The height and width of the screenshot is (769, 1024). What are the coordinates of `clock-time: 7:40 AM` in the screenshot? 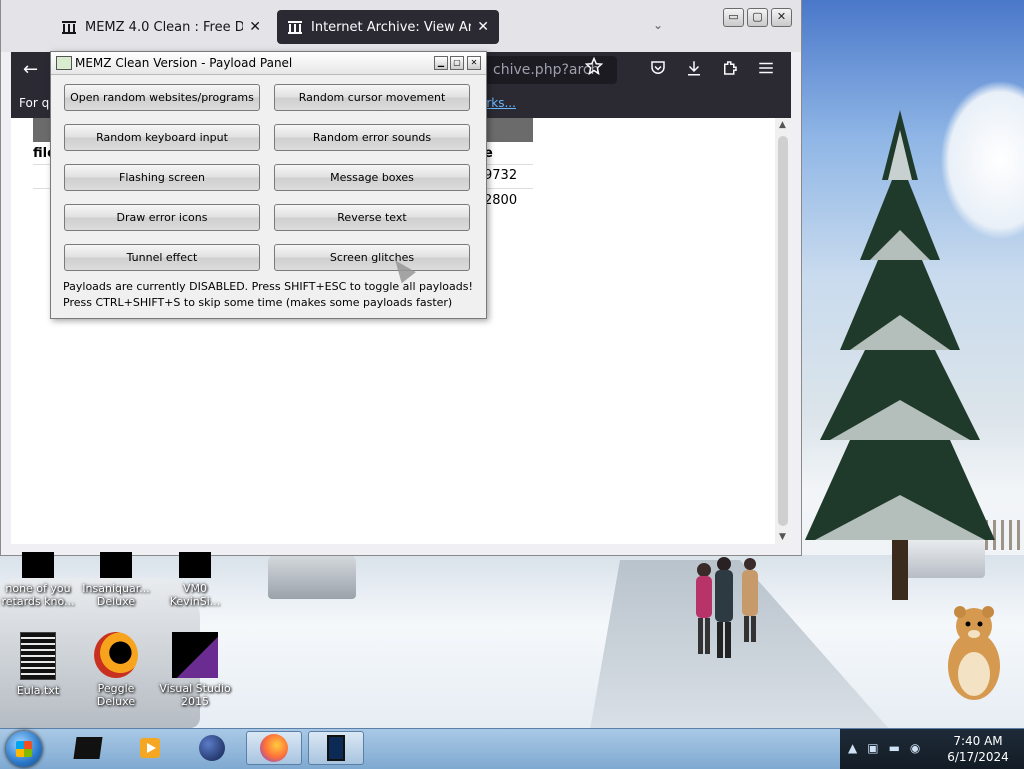 It's located at (978, 741).